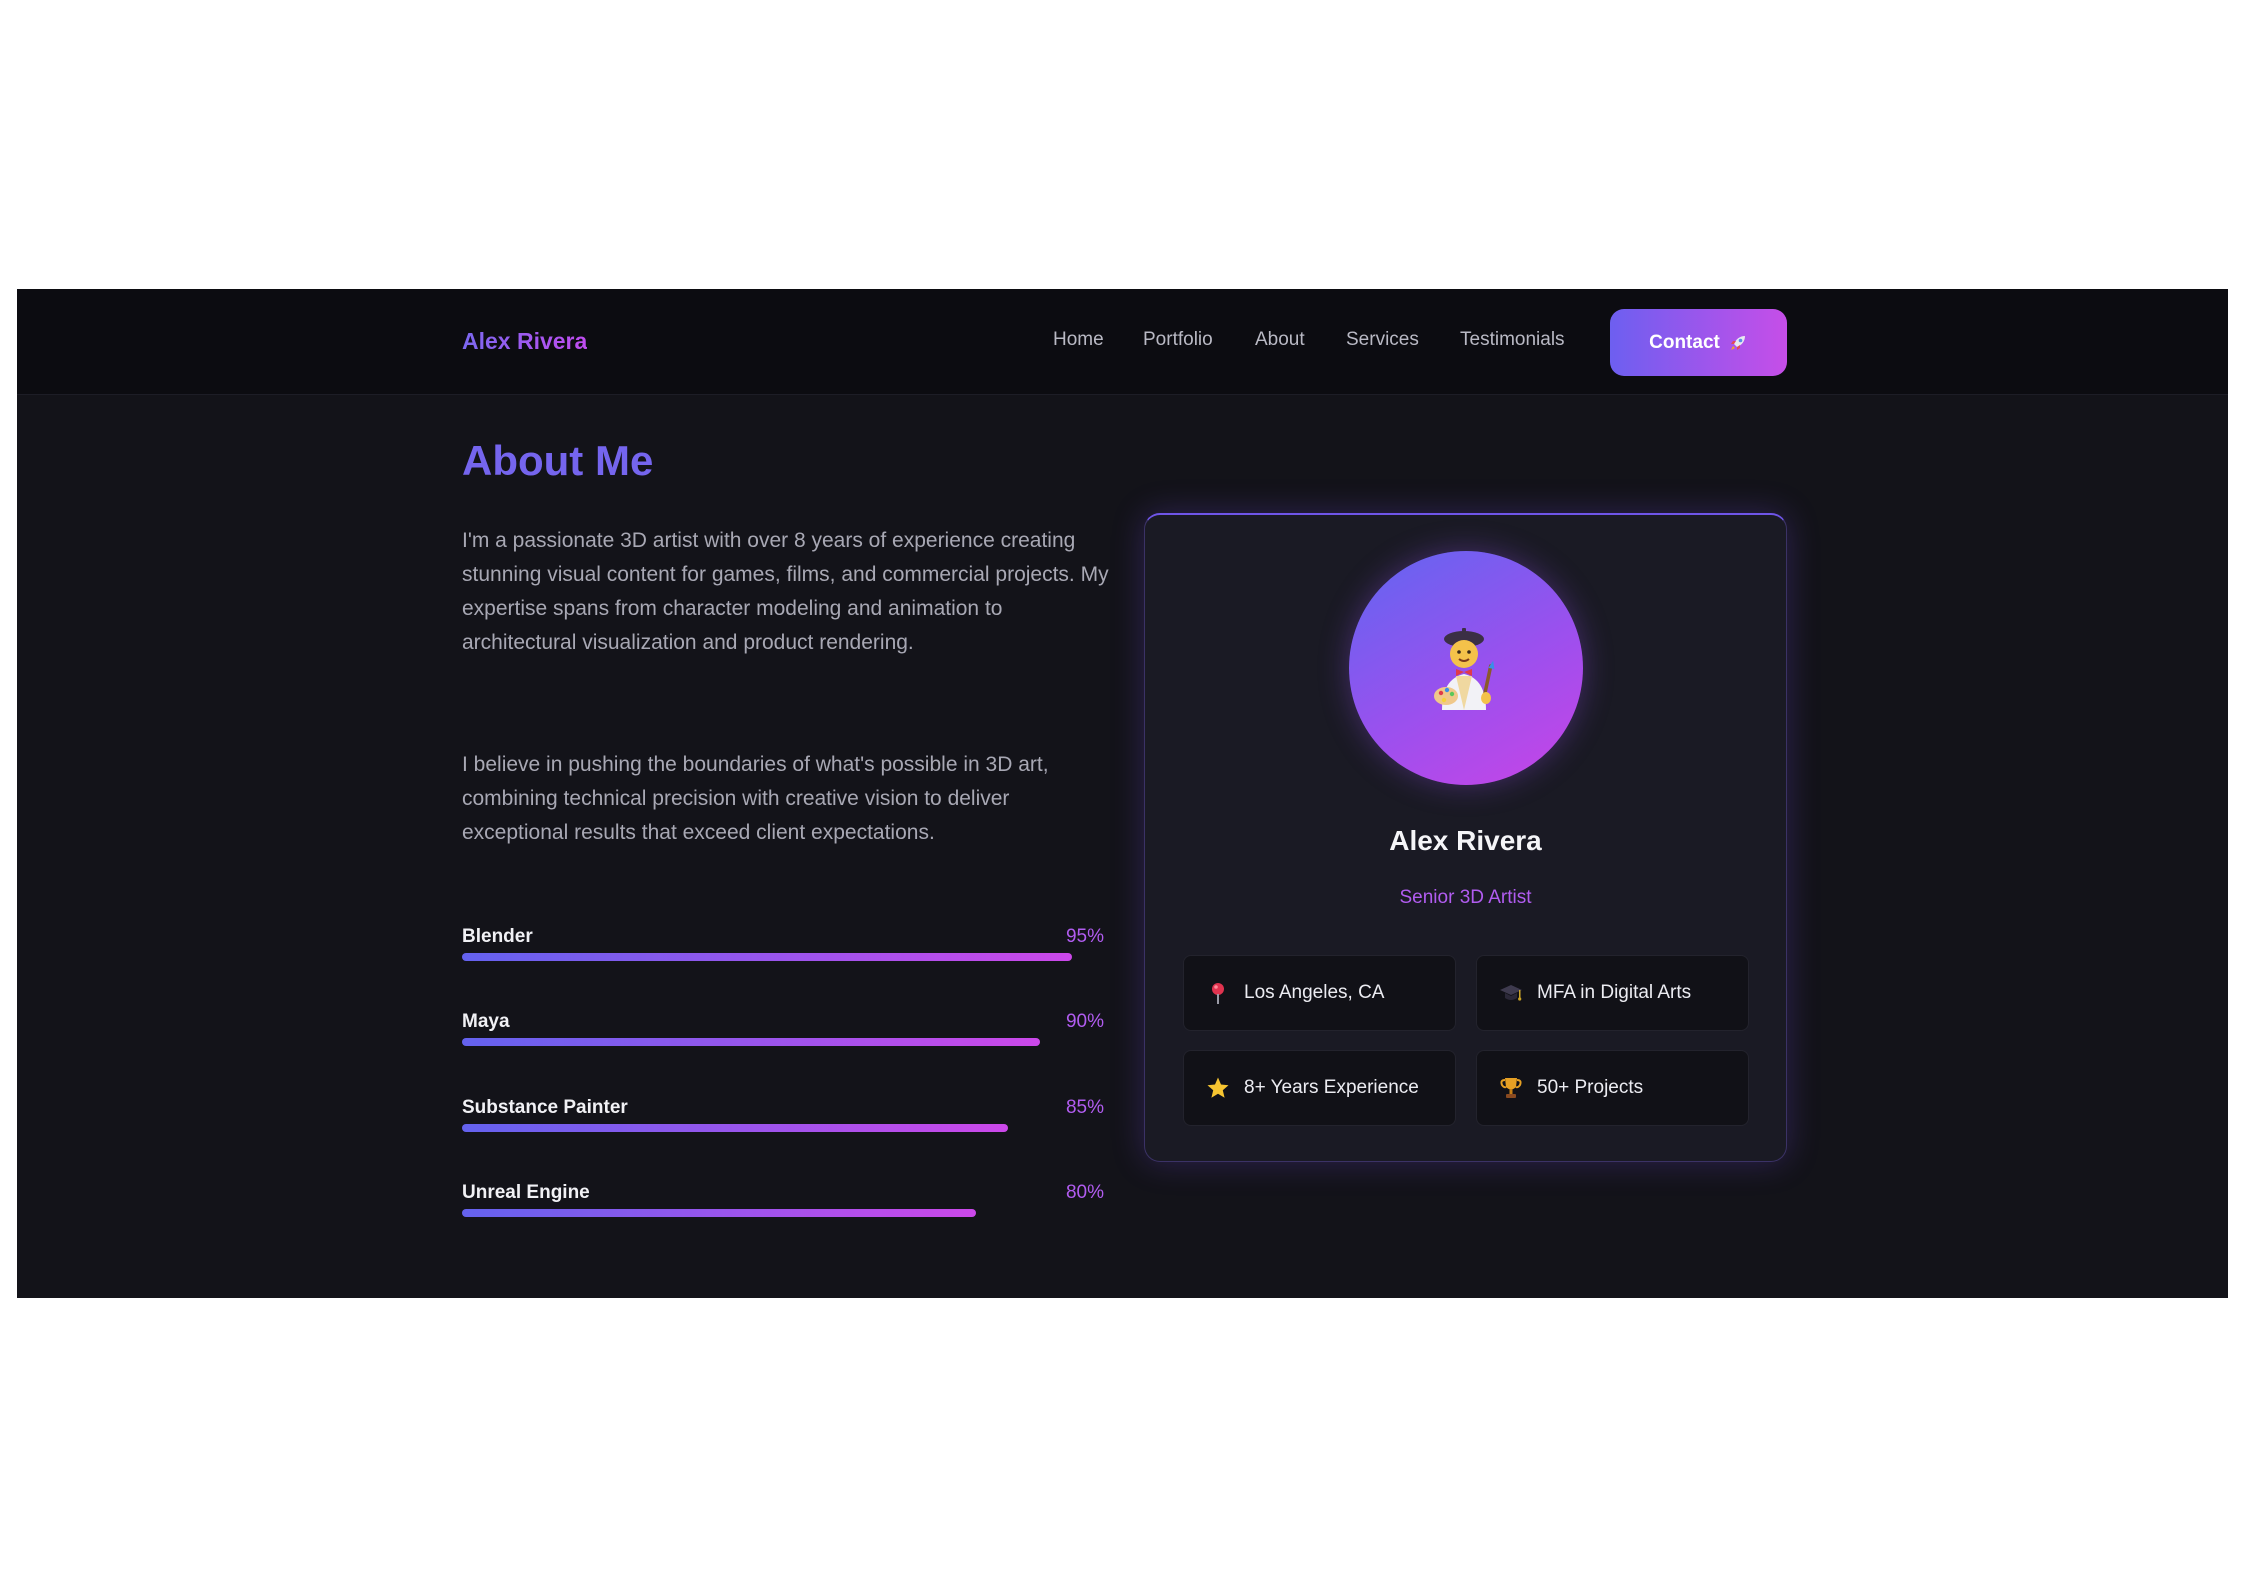  Describe the element at coordinates (1218, 993) in the screenshot. I see `pin-icon` at that location.